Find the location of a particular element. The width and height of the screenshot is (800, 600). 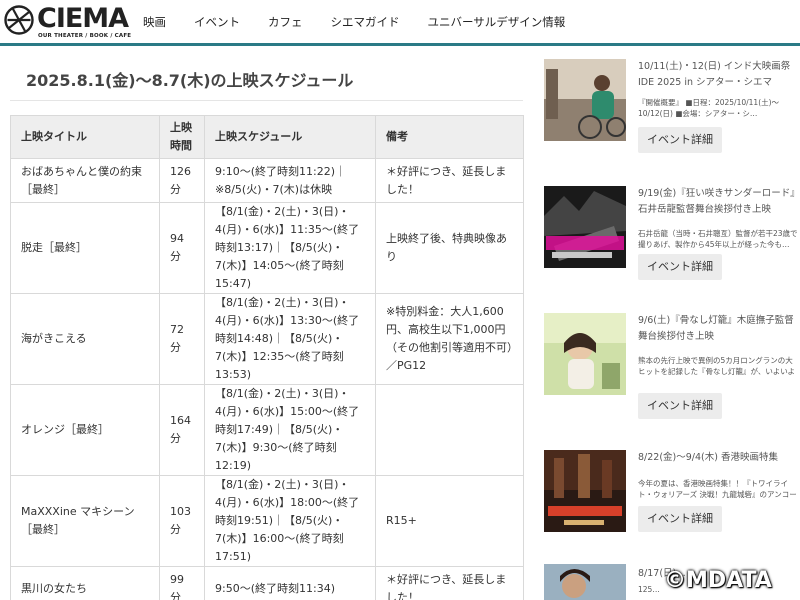

page-title: 2025.8.1(金)〜8.7(木)の上映スケジュール is located at coordinates (190, 80).